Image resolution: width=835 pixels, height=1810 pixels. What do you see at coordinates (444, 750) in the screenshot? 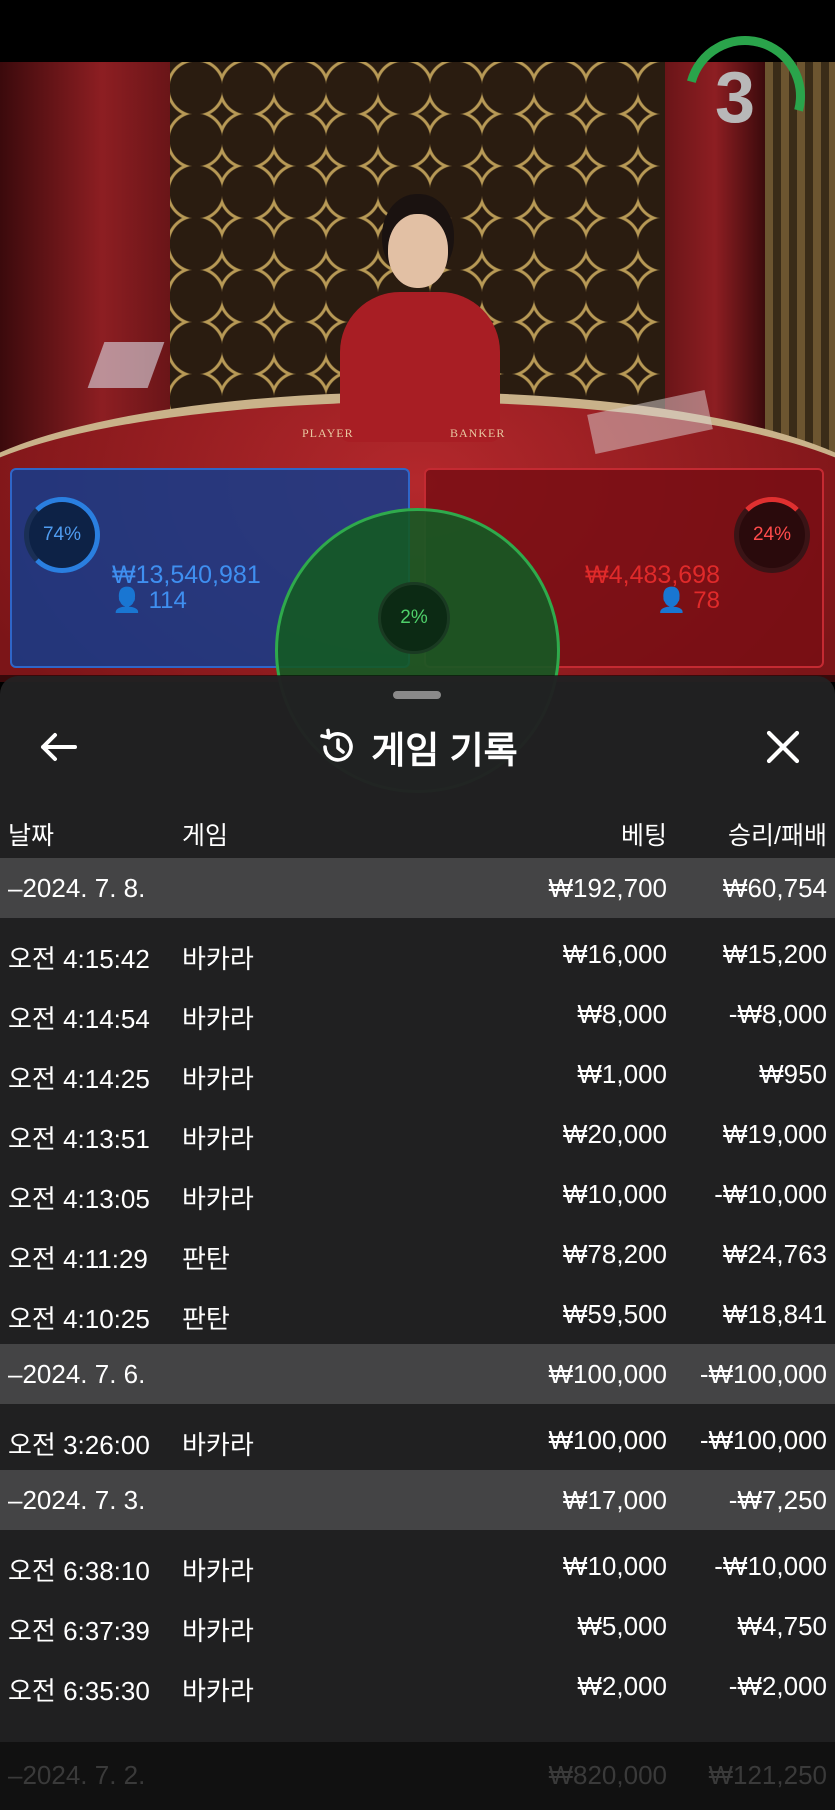
I see `page-title: 게임 기록` at bounding box center [444, 750].